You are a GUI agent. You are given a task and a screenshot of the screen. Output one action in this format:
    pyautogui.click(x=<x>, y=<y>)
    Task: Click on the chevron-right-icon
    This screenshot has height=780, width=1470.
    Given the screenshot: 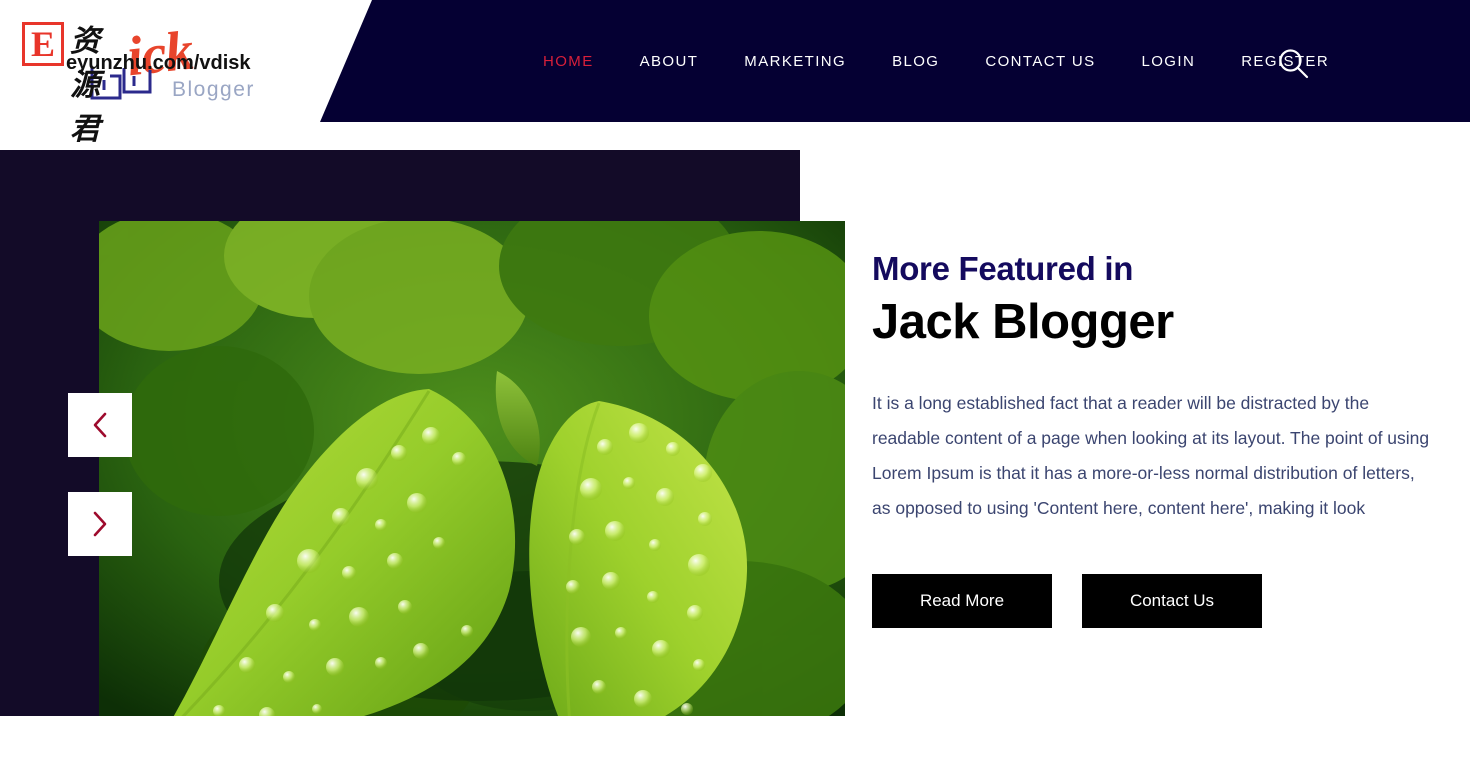 What is the action you would take?
    pyautogui.click(x=100, y=524)
    